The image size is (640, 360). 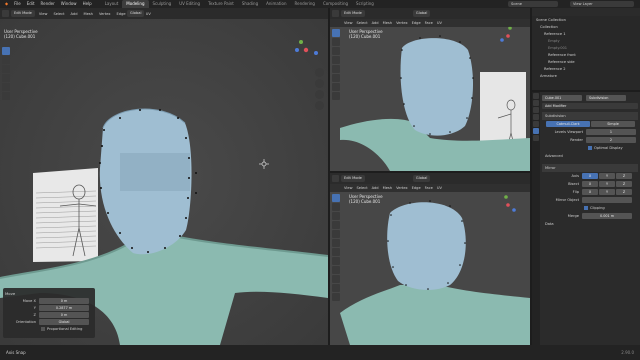 I want to click on loop-cut-tool-icon, so click(x=336, y=297).